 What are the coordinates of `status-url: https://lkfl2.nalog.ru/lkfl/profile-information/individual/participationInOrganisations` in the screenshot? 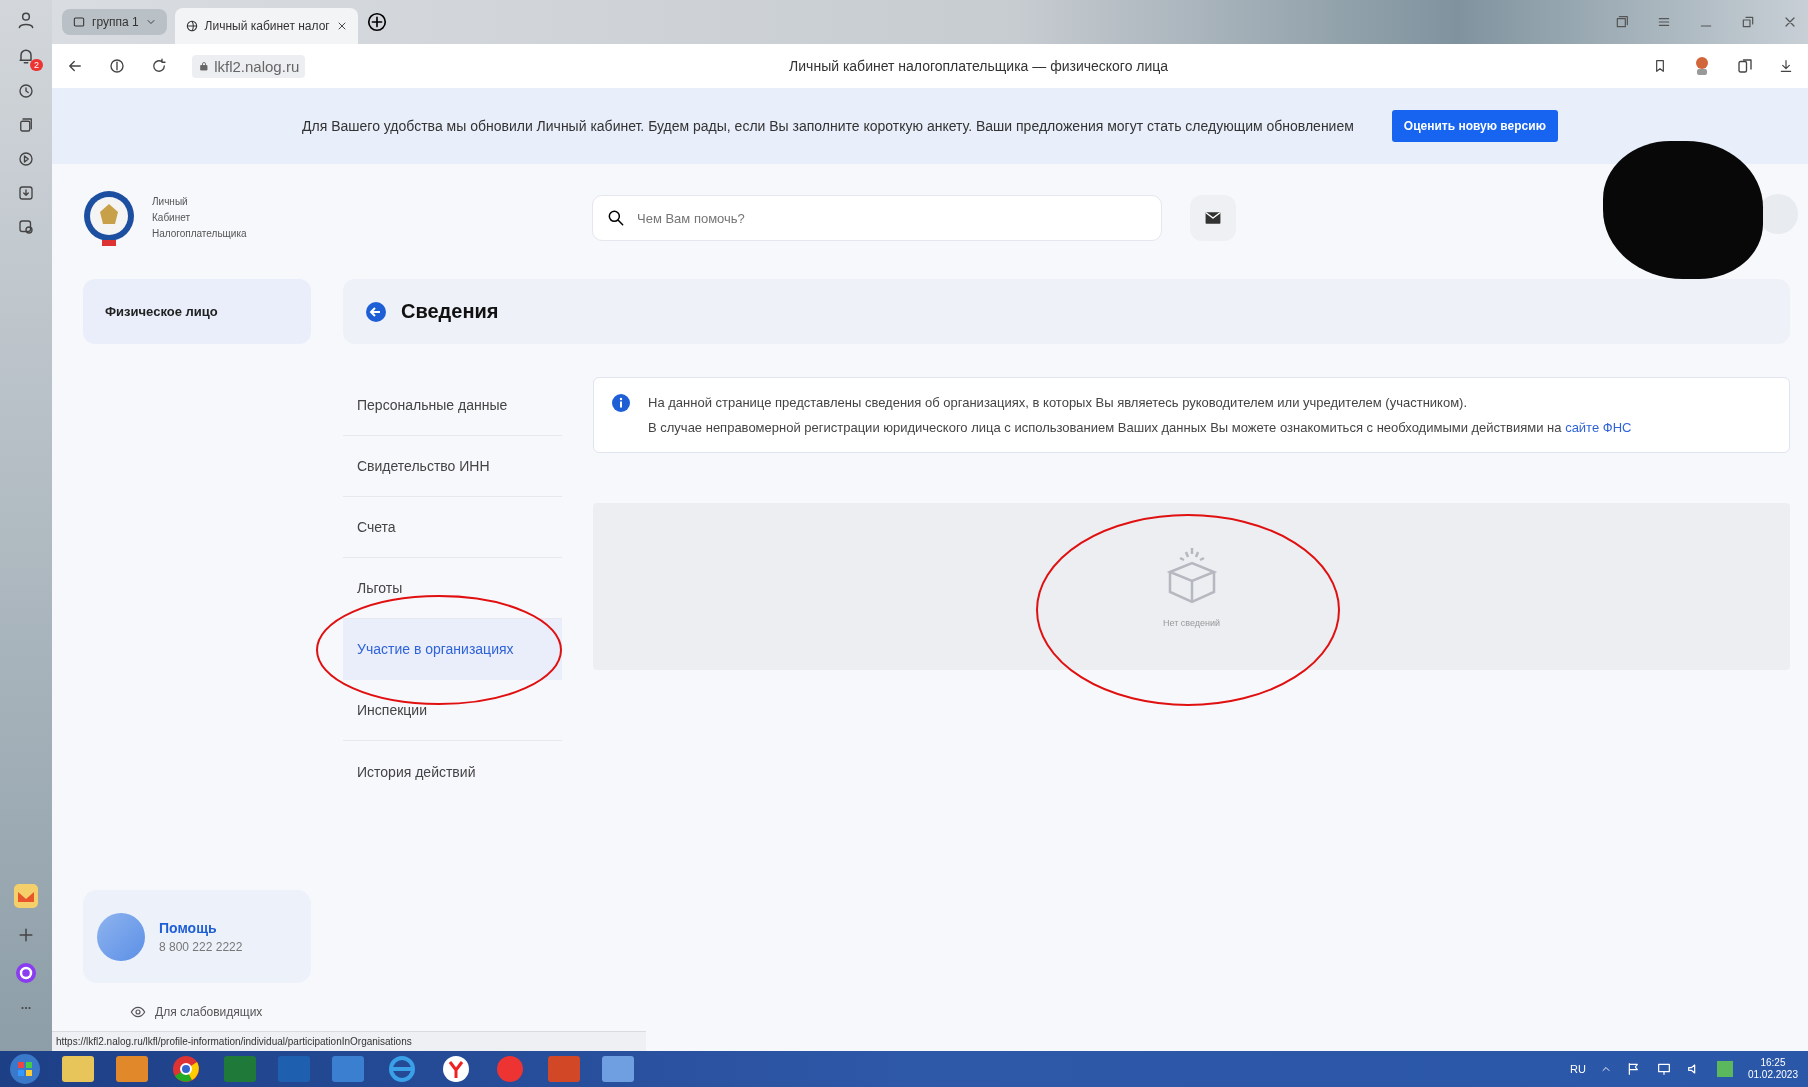 It's located at (349, 1041).